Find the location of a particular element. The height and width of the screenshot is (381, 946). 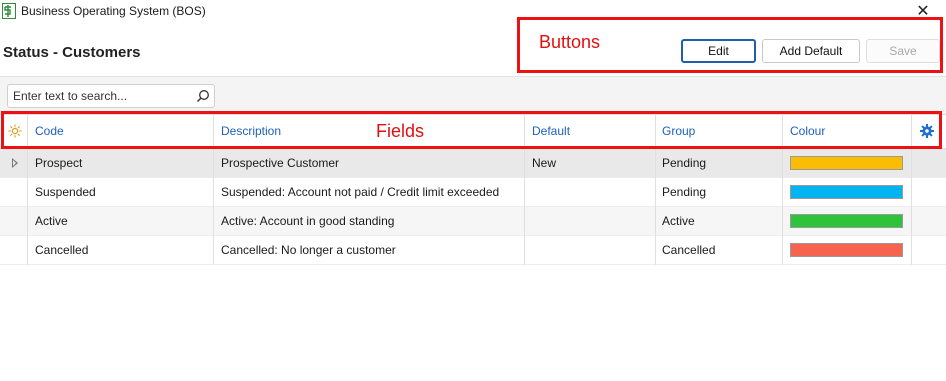

cell-code: Active is located at coordinates (51, 221).